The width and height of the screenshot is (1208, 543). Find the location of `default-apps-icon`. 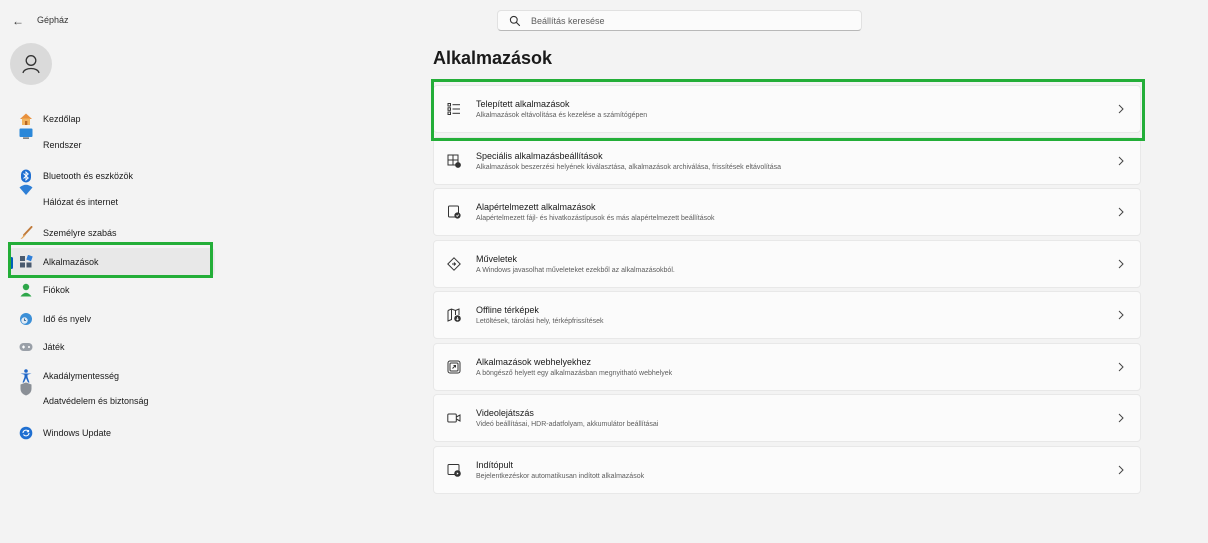

default-apps-icon is located at coordinates (454, 212).